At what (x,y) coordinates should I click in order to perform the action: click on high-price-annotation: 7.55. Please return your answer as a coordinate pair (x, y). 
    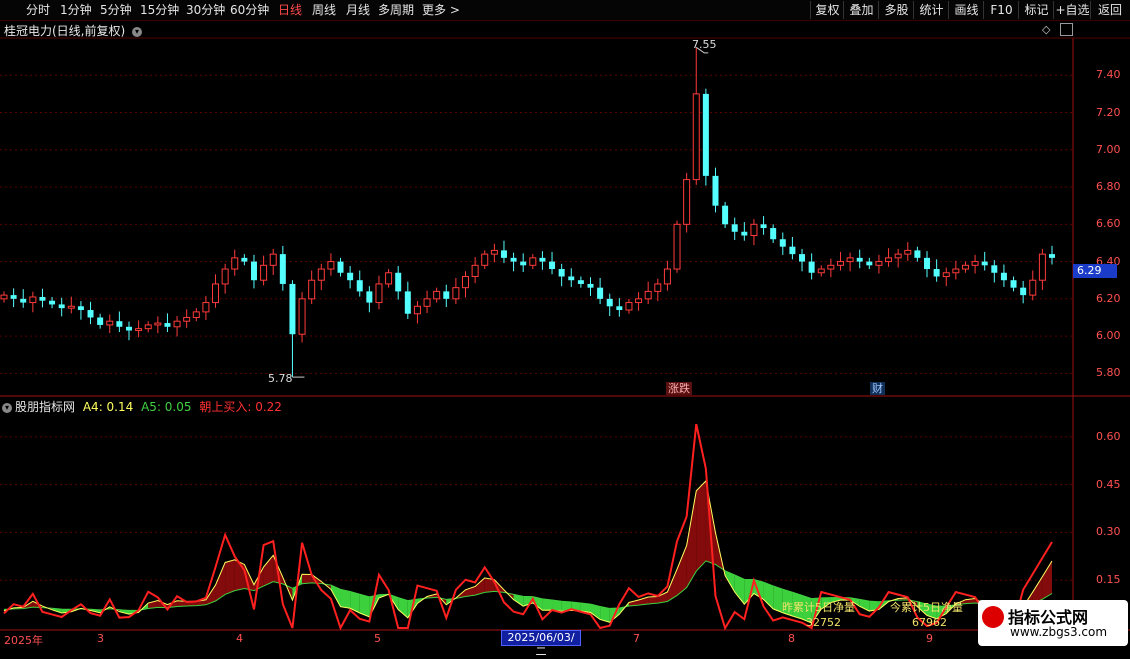
    Looking at the image, I should click on (704, 44).